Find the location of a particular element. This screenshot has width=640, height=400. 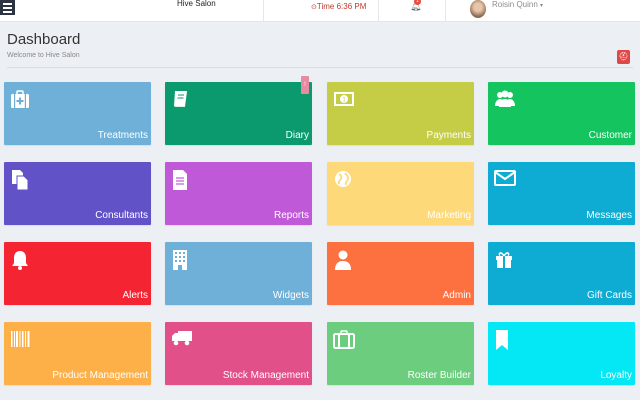

tile-widgets: Widgets is located at coordinates (238, 273).